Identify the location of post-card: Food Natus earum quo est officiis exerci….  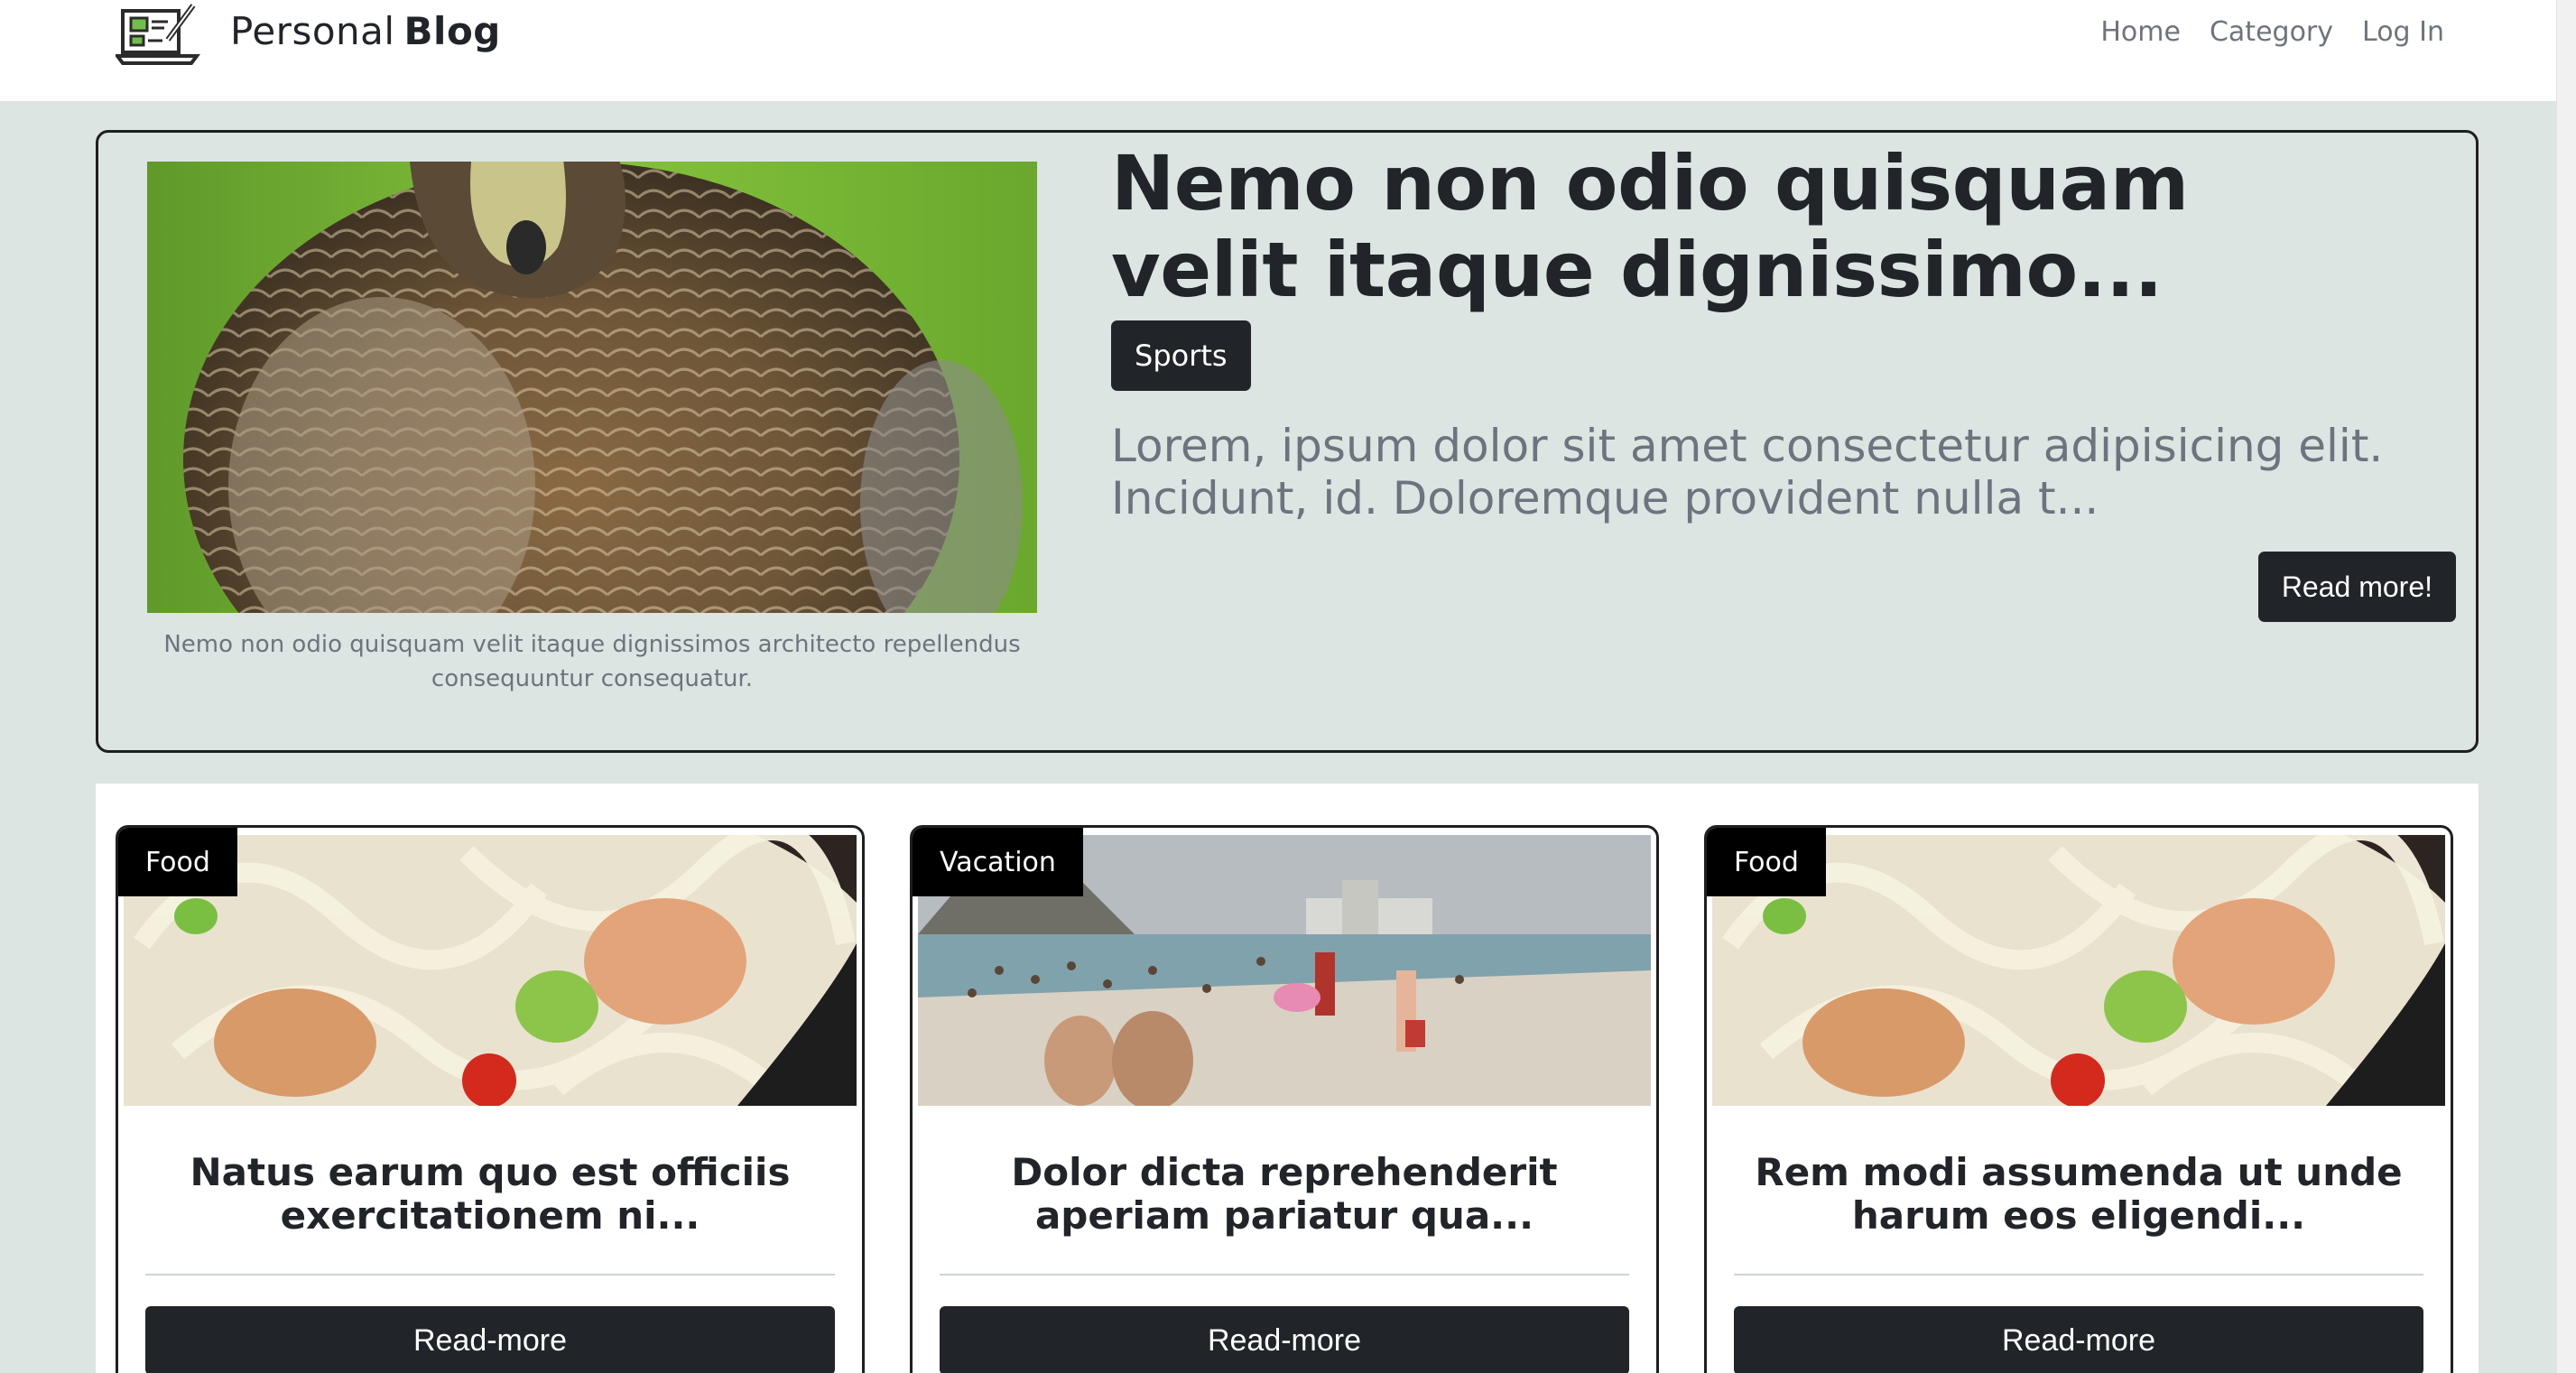
(490, 1099).